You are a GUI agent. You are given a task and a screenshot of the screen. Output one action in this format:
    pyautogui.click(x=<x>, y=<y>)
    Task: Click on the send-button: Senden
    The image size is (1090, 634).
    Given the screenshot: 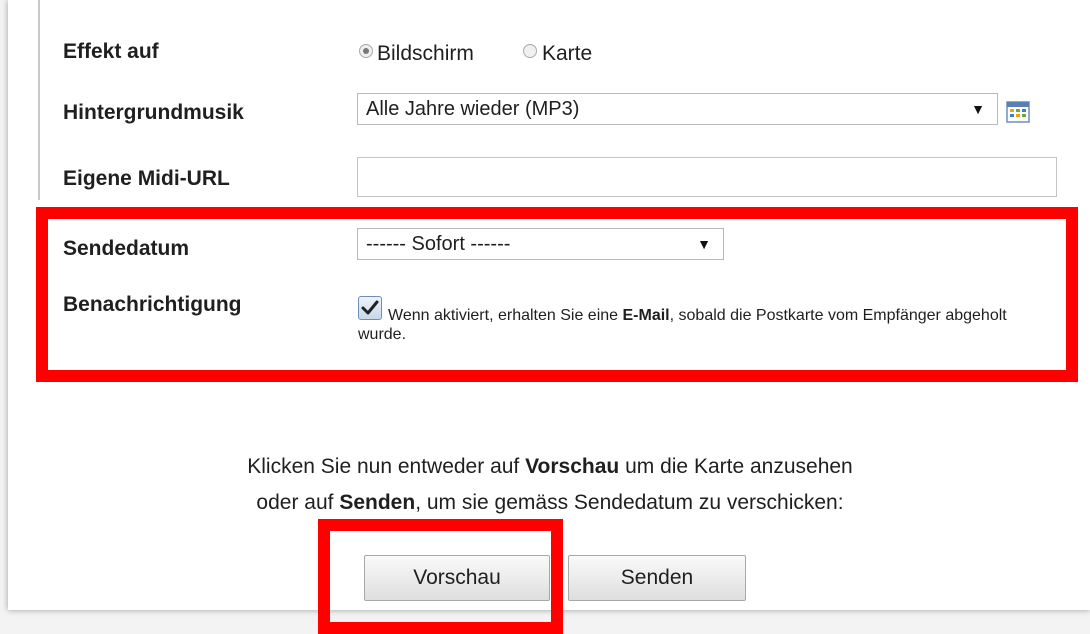 What is the action you would take?
    pyautogui.click(x=657, y=578)
    